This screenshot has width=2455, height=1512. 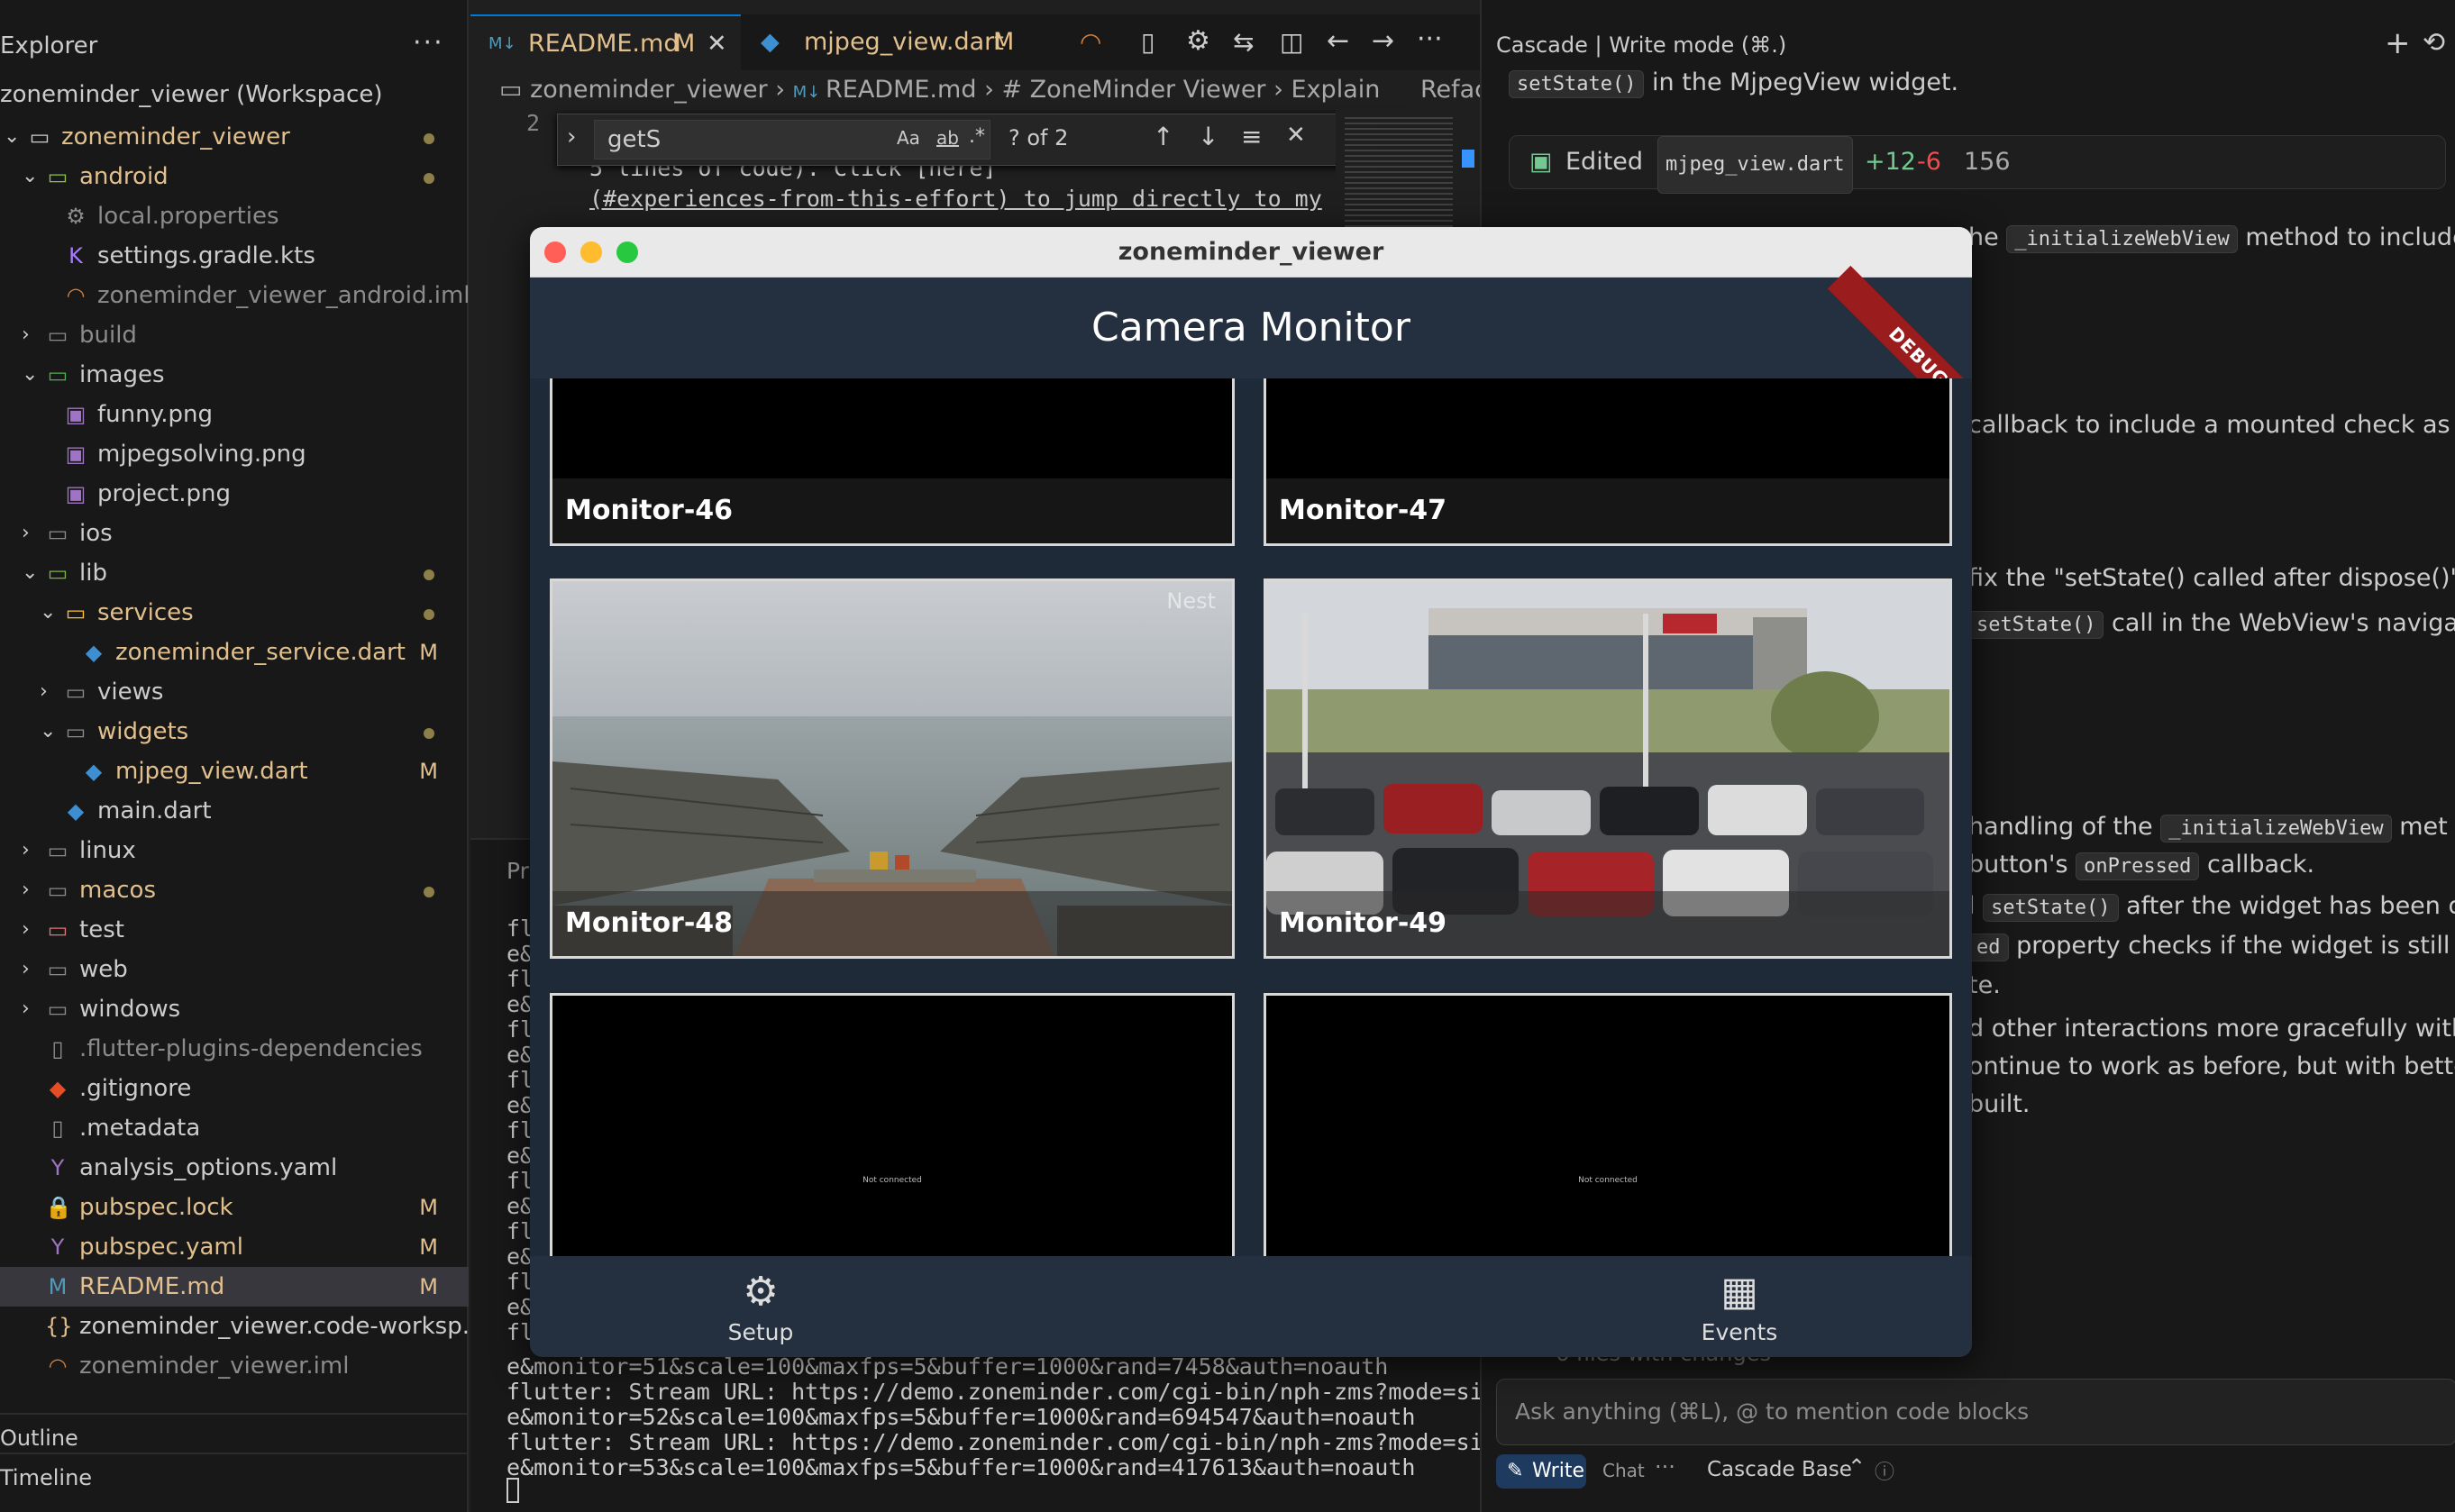 I want to click on find-in-selection-icon: ≡, so click(x=1251, y=136).